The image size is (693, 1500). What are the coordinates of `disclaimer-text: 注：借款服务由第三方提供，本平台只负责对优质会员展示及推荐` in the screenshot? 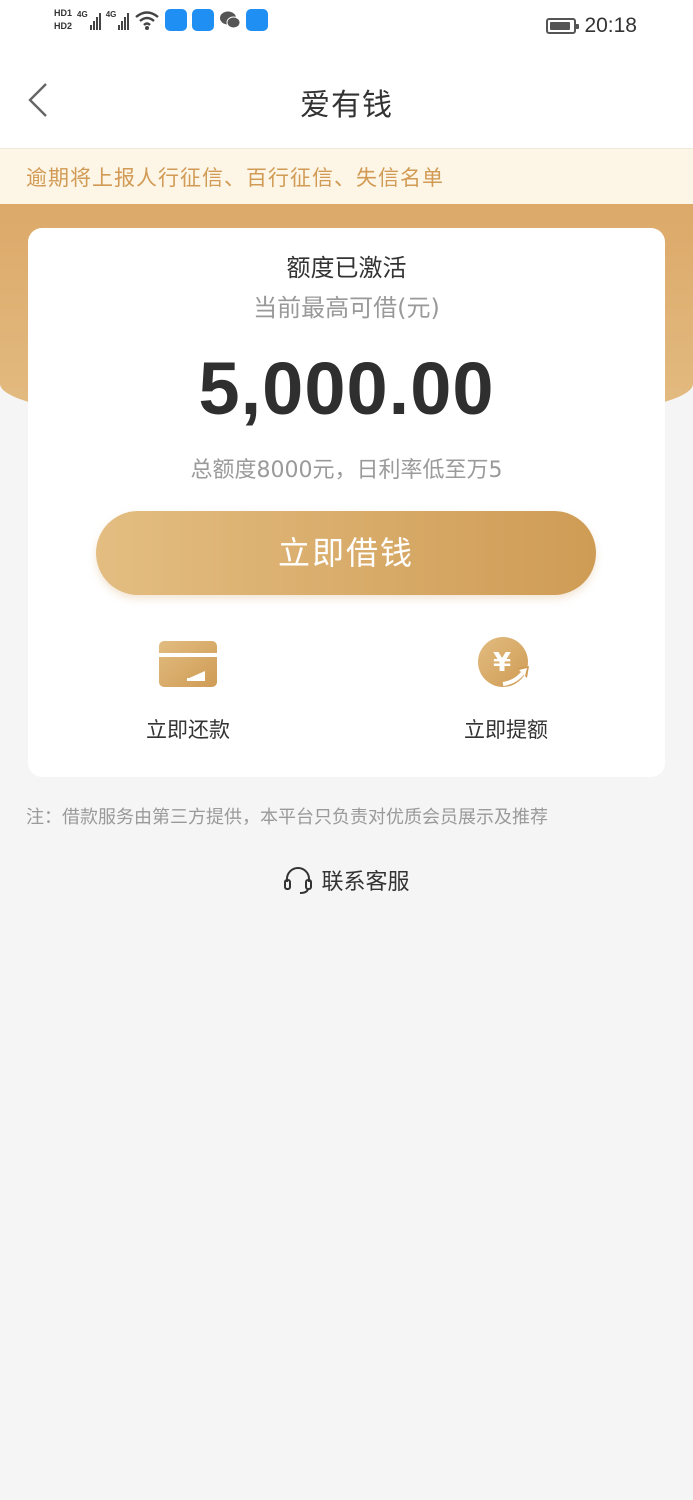 It's located at (287, 817).